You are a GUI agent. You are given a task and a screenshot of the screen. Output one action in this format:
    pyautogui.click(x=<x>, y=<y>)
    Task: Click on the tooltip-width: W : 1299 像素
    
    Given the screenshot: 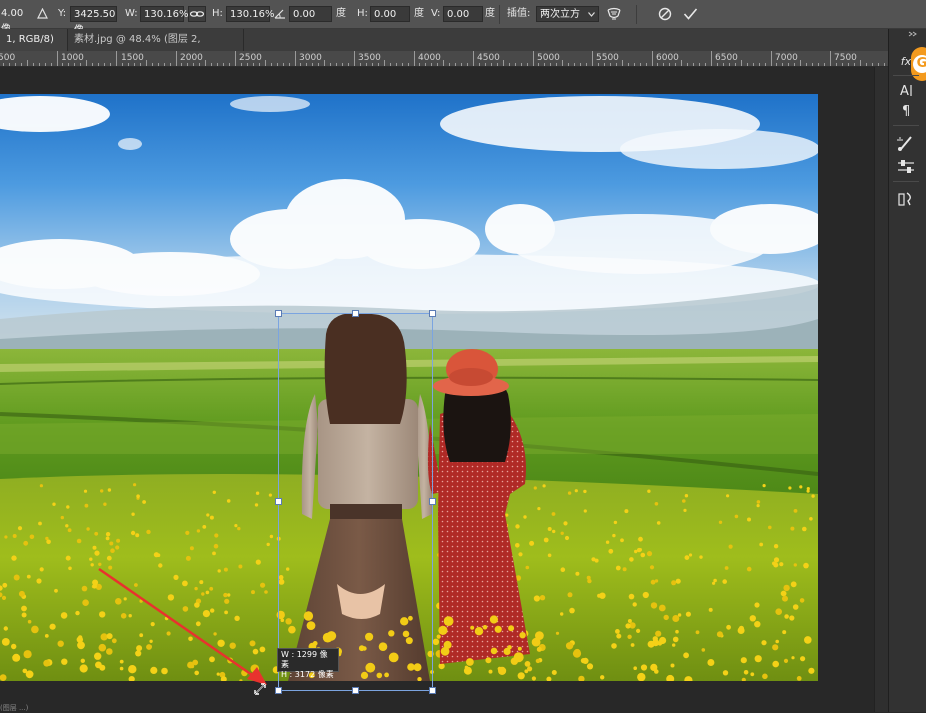 What is the action you would take?
    pyautogui.click(x=304, y=659)
    